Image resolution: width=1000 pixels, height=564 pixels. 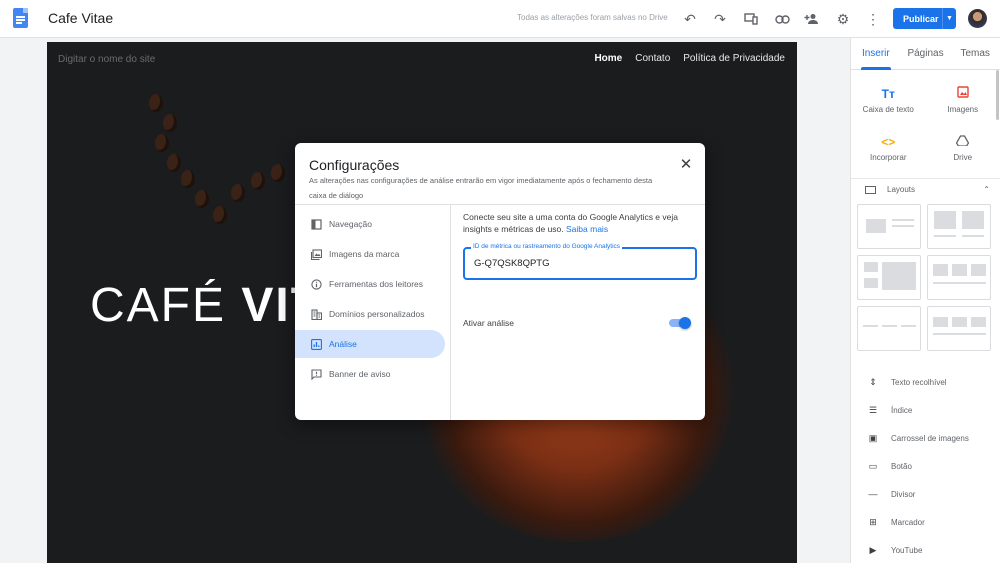 I want to click on insert-text-box: Tт Caixa de texto, so click(x=888, y=100).